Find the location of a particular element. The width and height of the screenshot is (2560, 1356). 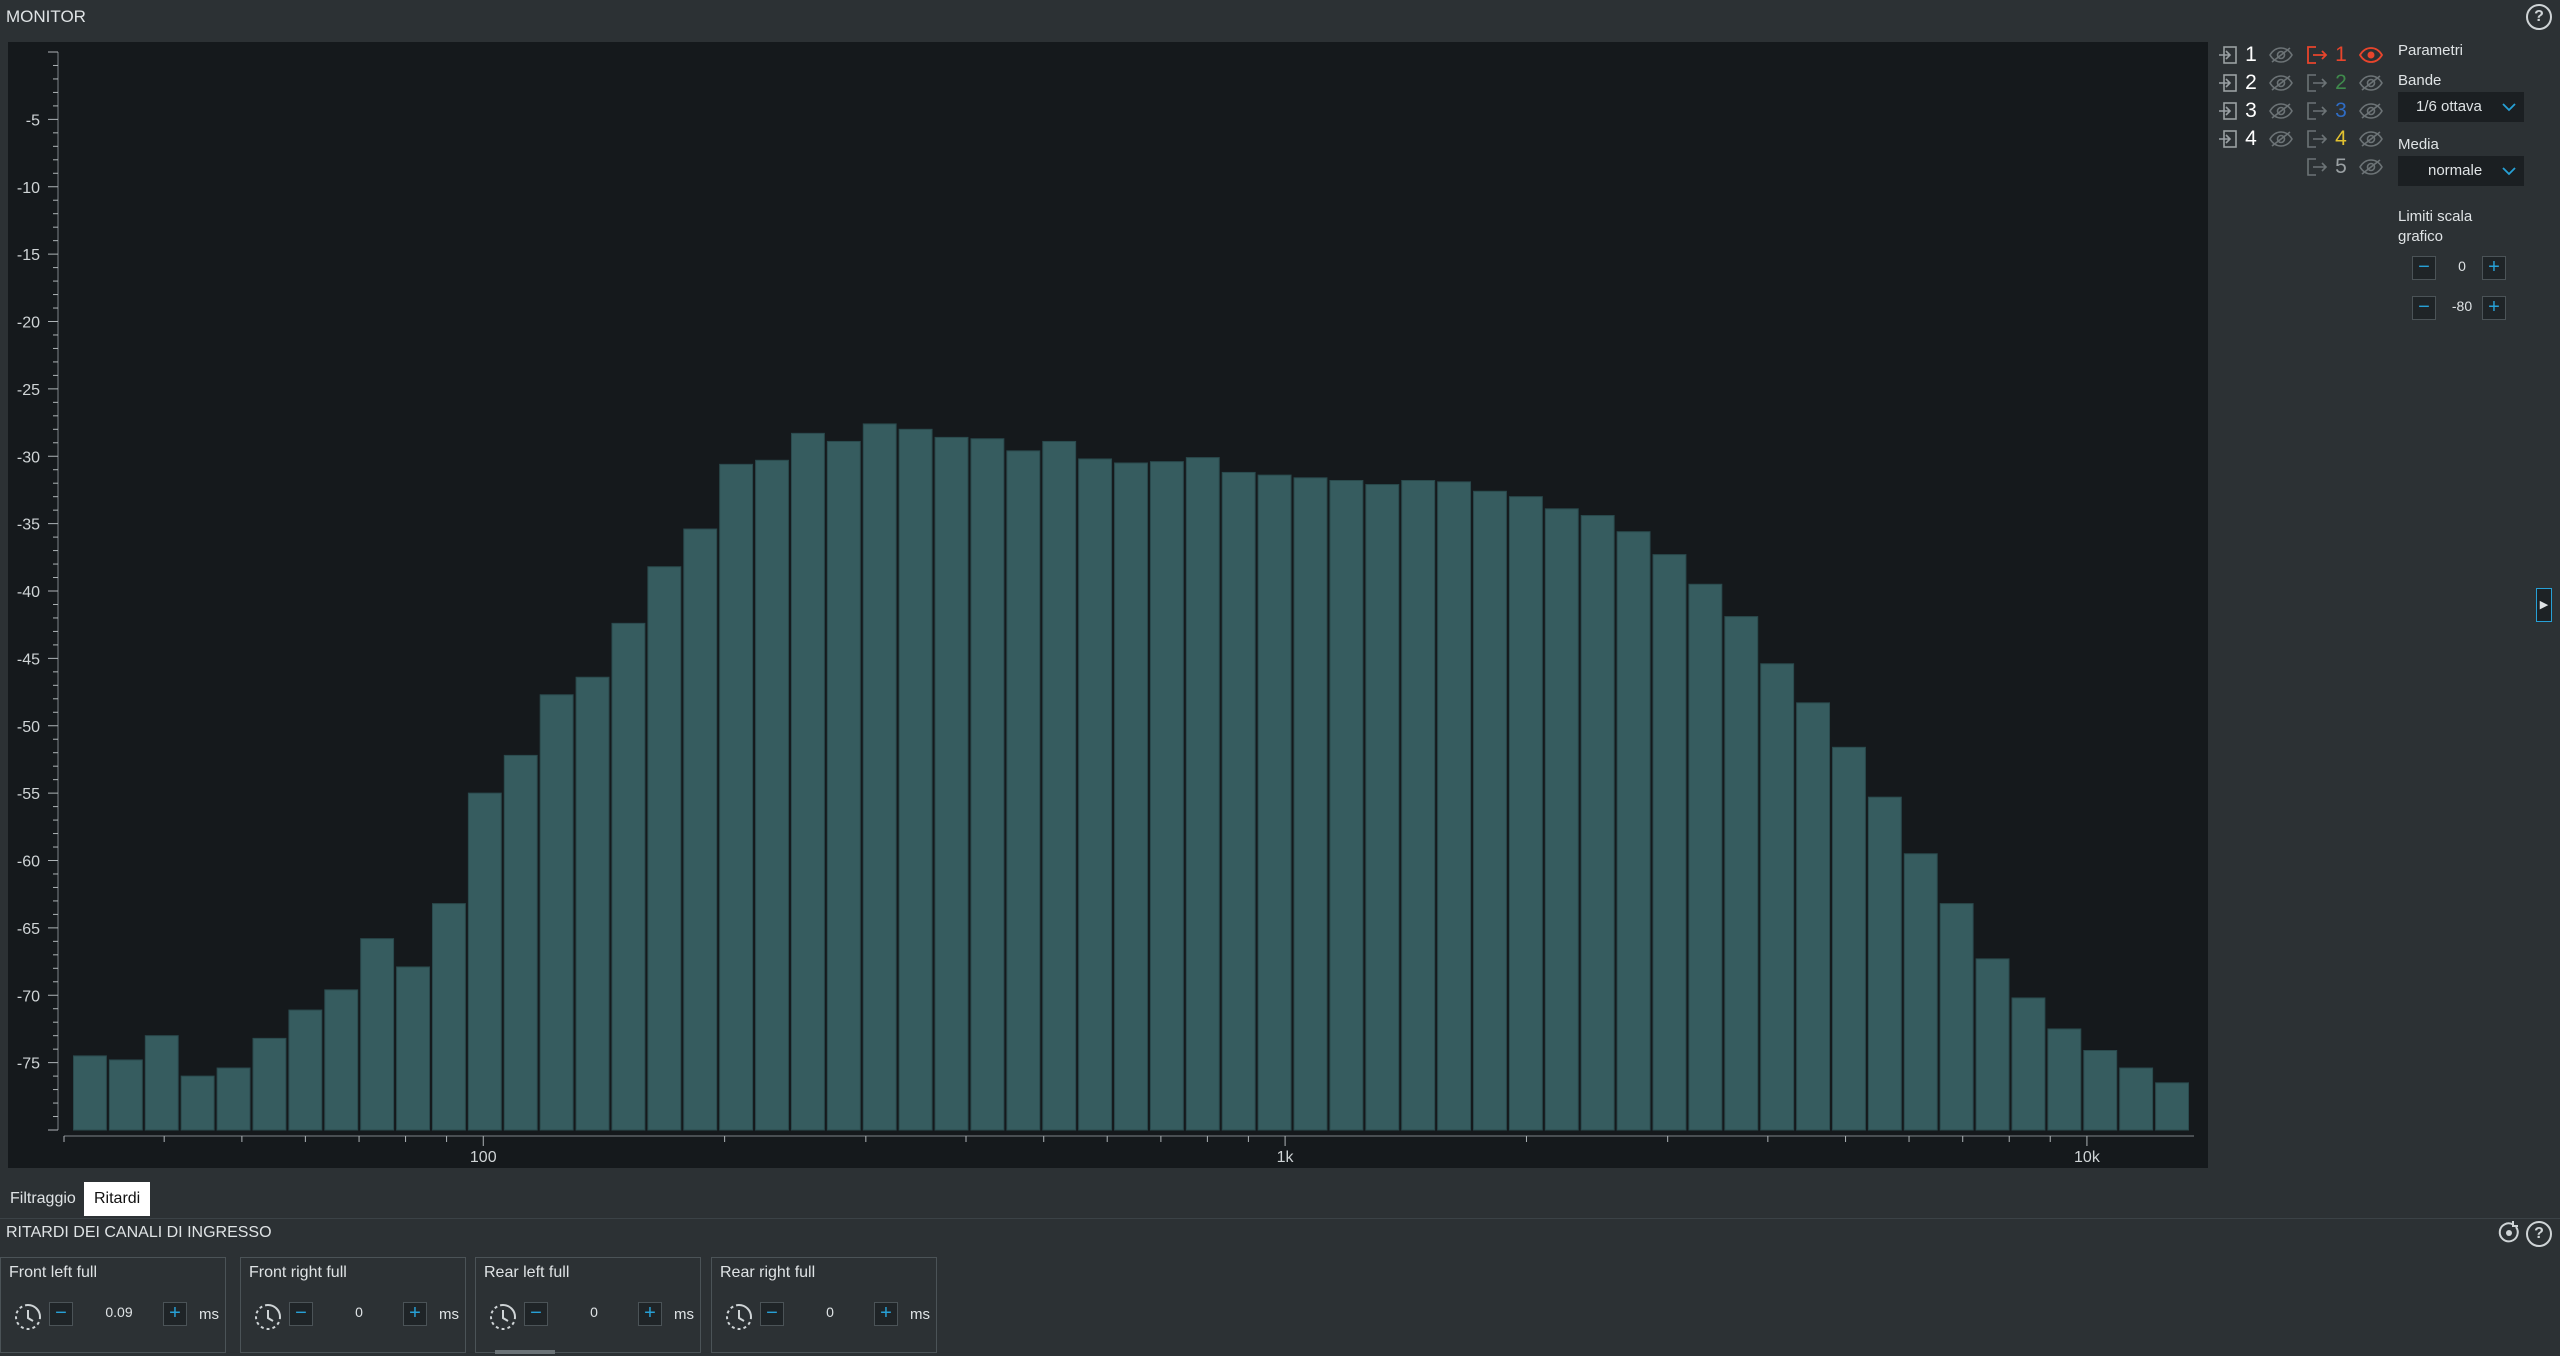

delay-channel-name: Front right full is located at coordinates (298, 1272).